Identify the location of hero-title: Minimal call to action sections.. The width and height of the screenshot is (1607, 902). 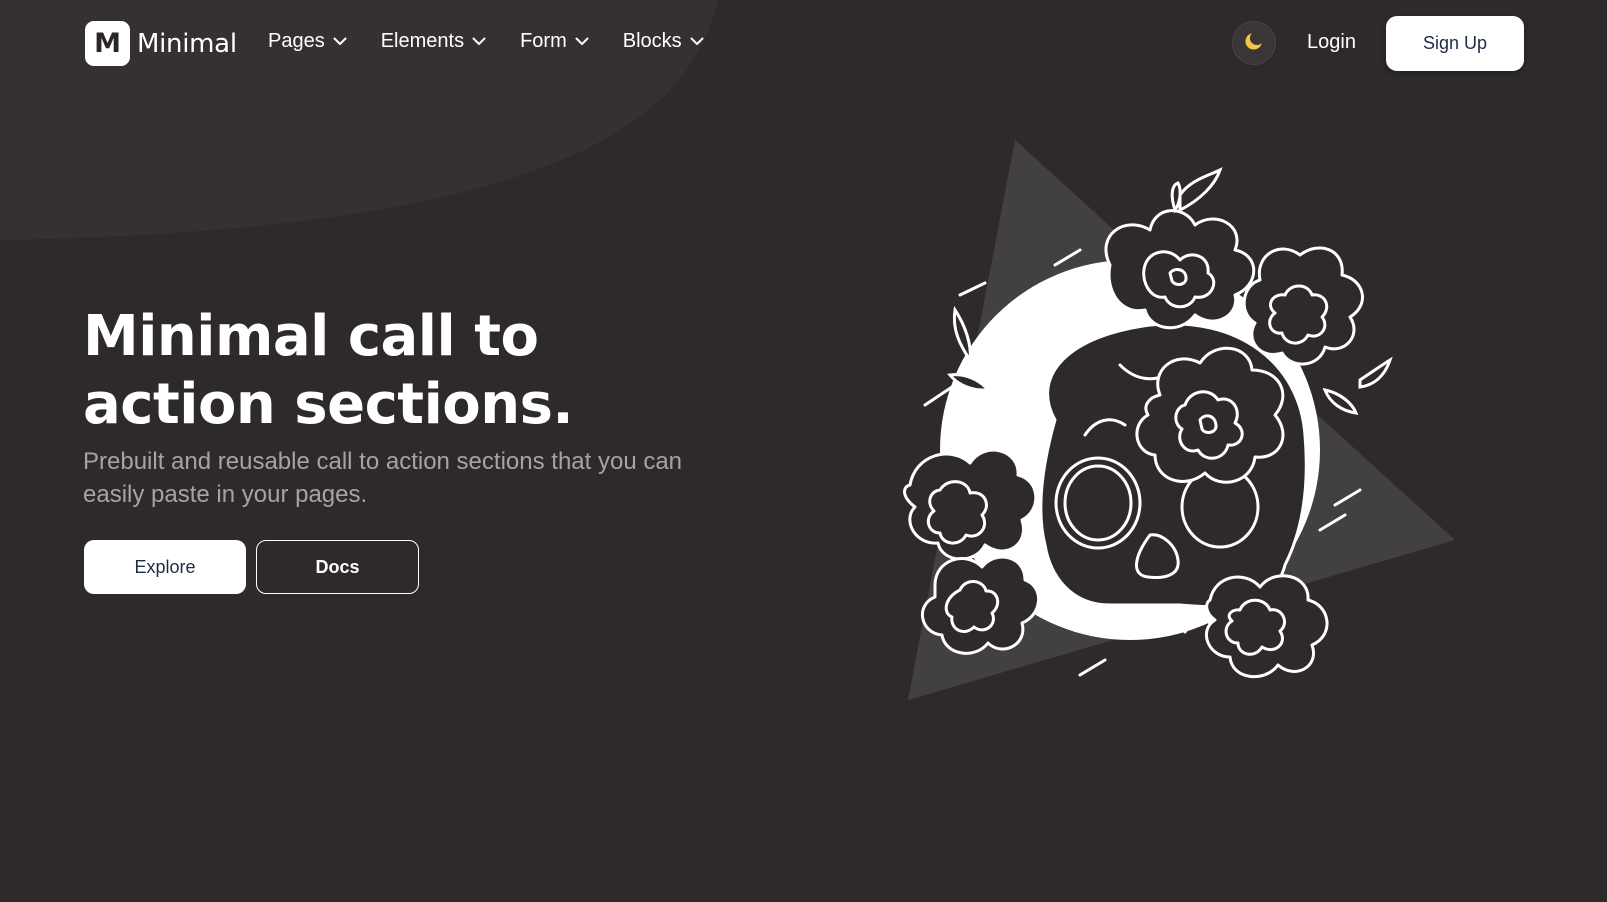
(328, 370).